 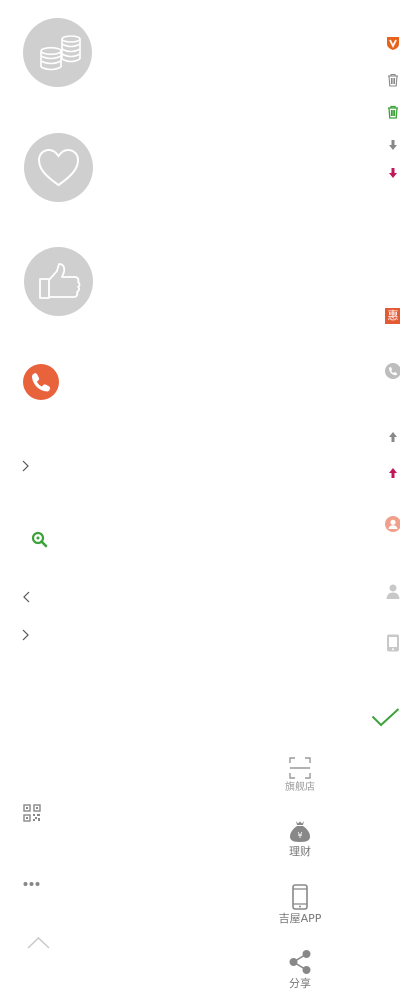 I want to click on phone-gray-icon, so click(x=392, y=371).